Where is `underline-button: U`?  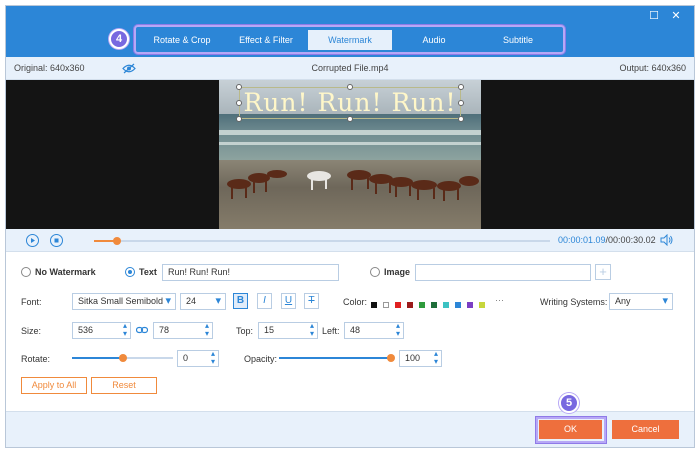 underline-button: U is located at coordinates (288, 301).